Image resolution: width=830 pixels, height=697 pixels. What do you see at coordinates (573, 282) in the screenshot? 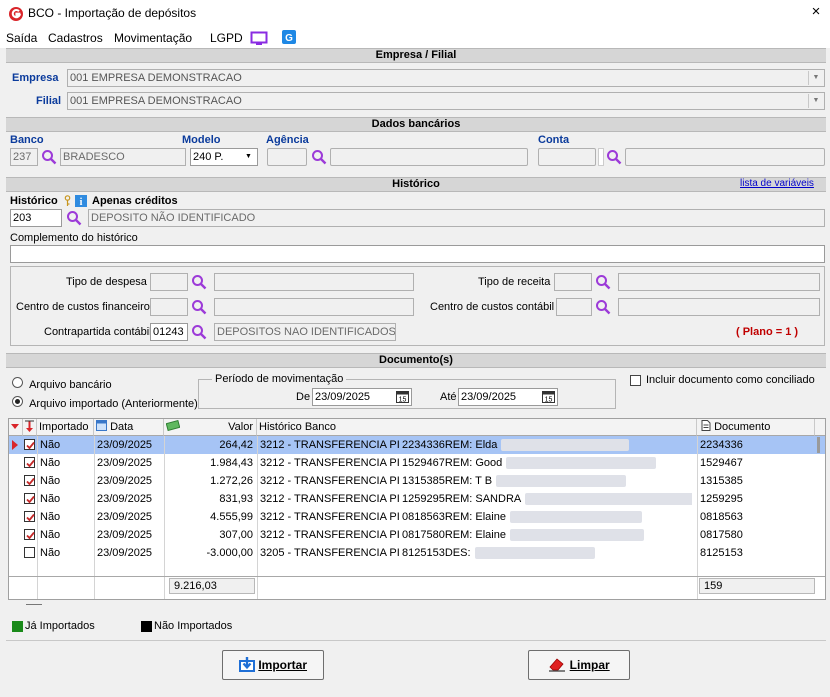
I see `tipo-receita-code` at bounding box center [573, 282].